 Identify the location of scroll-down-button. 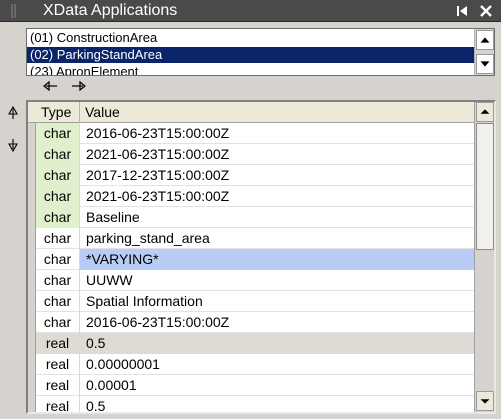
(485, 64).